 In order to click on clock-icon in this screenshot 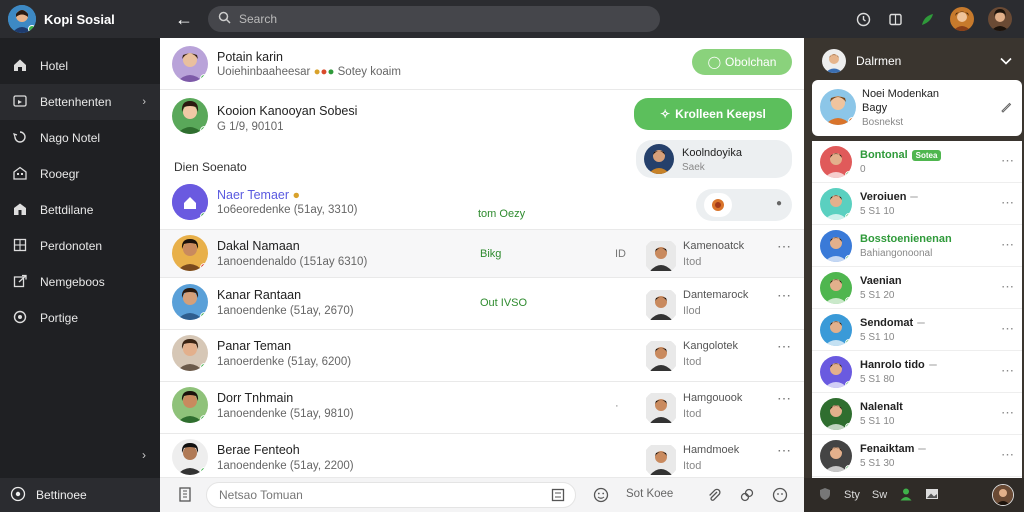, I will do `click(863, 19)`.